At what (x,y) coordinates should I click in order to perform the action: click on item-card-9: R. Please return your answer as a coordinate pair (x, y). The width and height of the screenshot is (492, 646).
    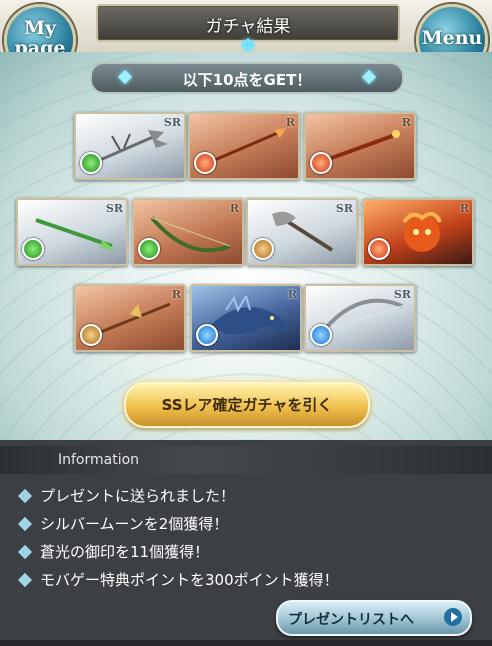
    Looking at the image, I should click on (246, 318).